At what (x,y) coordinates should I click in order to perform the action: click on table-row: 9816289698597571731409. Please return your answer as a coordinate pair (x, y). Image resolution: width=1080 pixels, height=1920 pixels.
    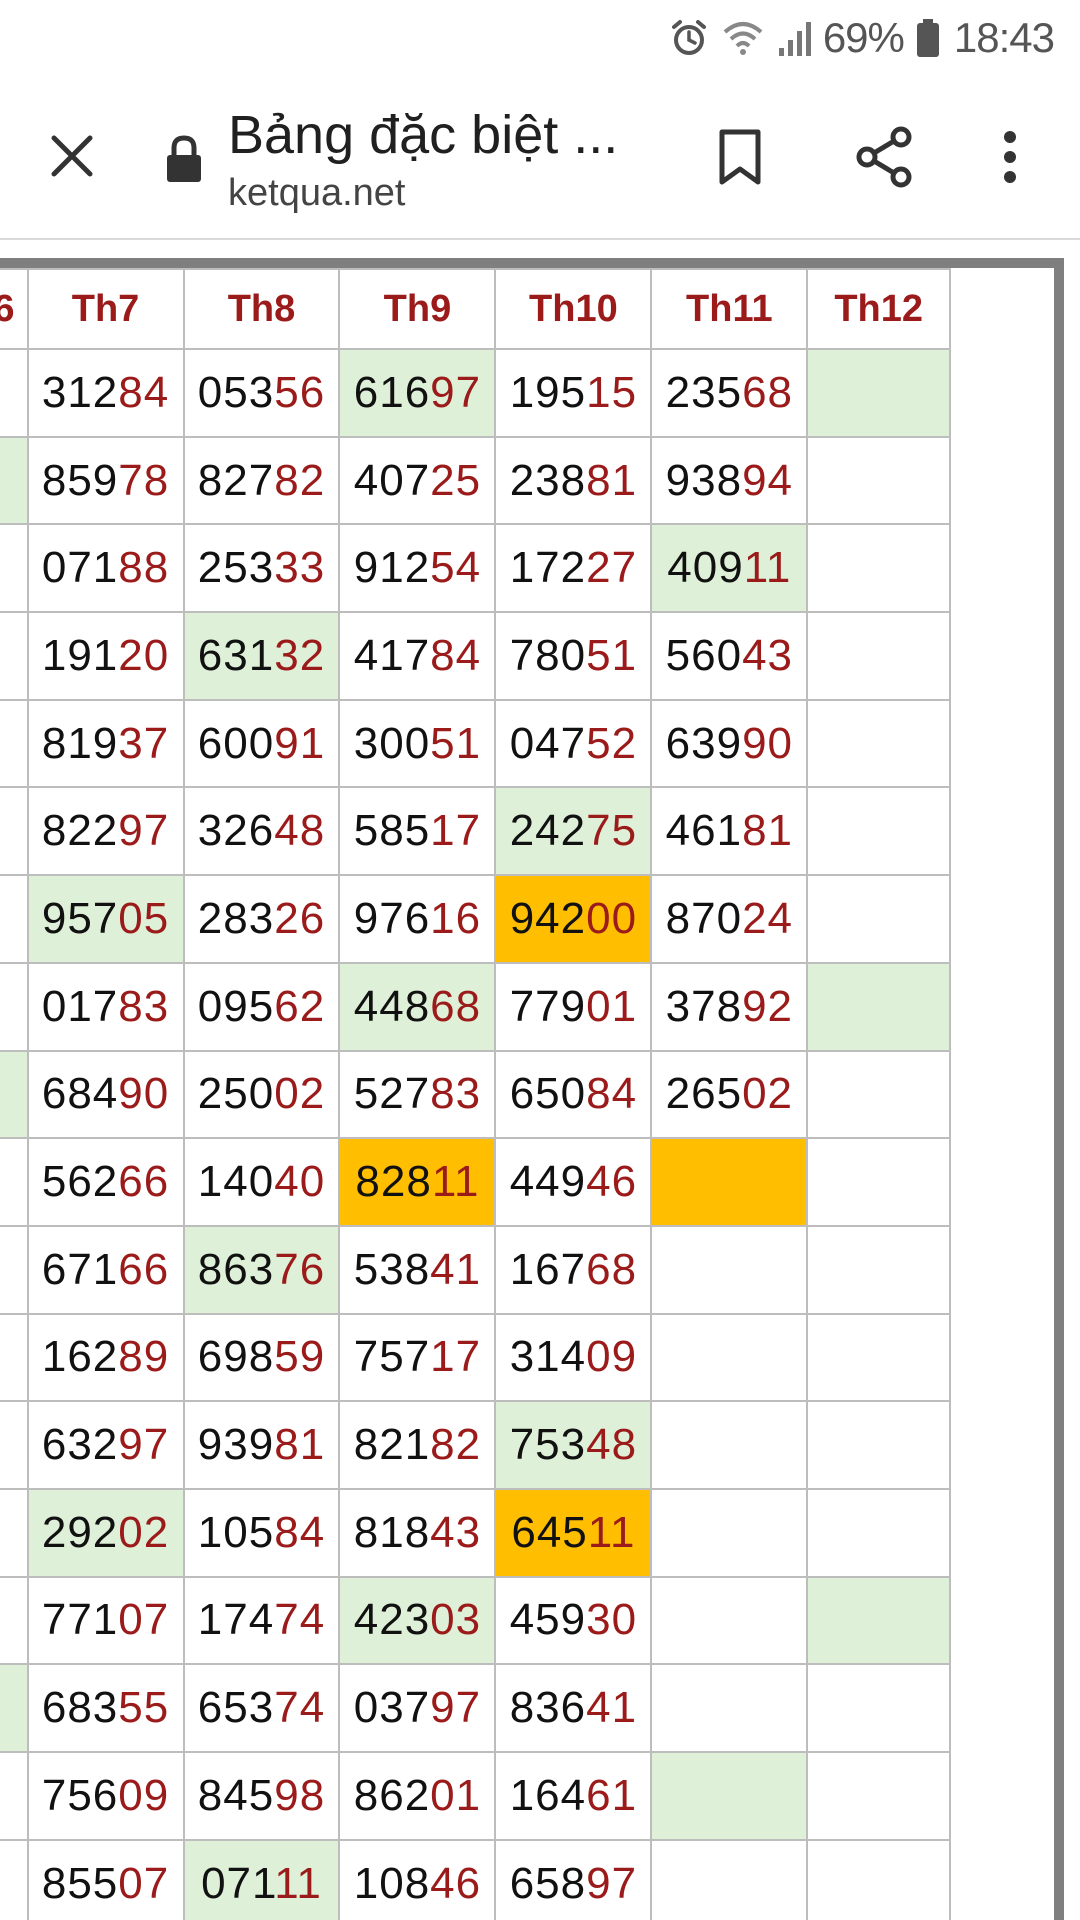
    Looking at the image, I should click on (475, 1357).